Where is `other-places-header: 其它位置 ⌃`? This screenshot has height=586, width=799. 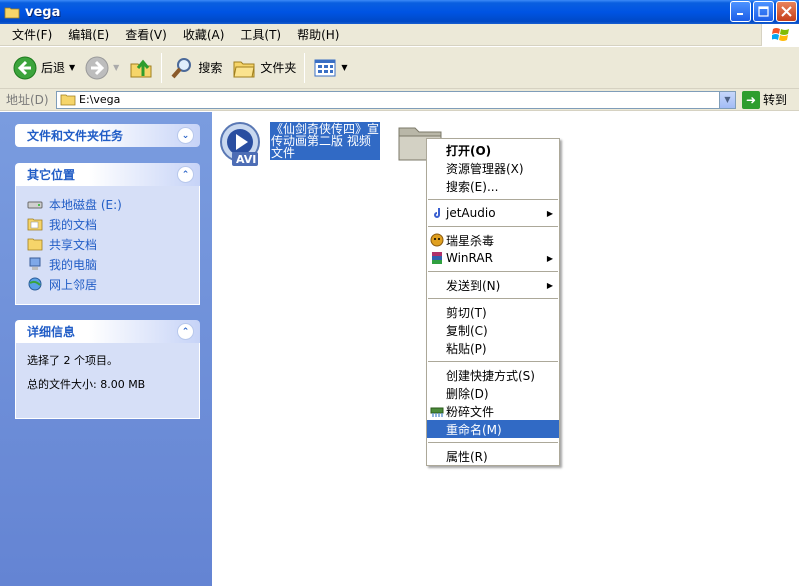 other-places-header: 其它位置 ⌃ is located at coordinates (107, 174).